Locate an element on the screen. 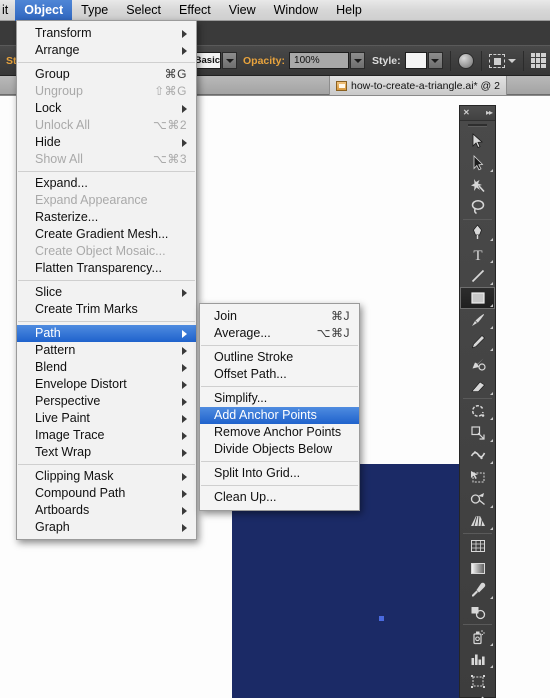 Image resolution: width=550 pixels, height=698 pixels. opacity-mask-icon is located at coordinates (465, 60).